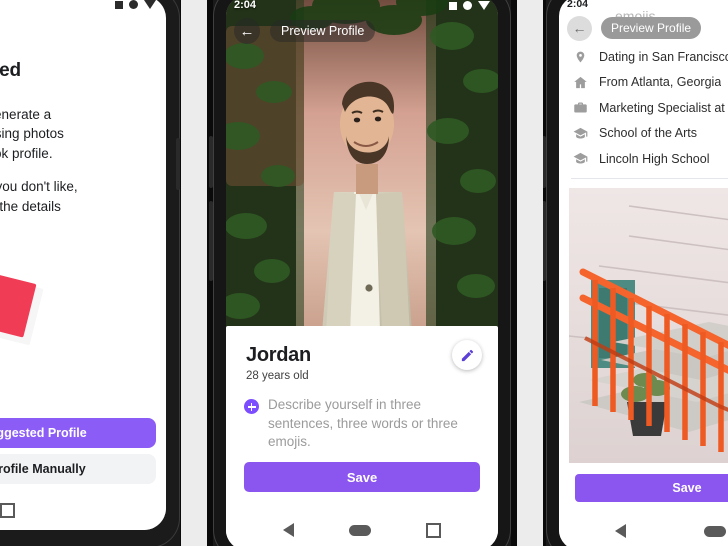 The height and width of the screenshot is (546, 728). Describe the element at coordinates (78, 433) in the screenshot. I see `view-suggested-profile-button: w Suggested Profile` at that location.